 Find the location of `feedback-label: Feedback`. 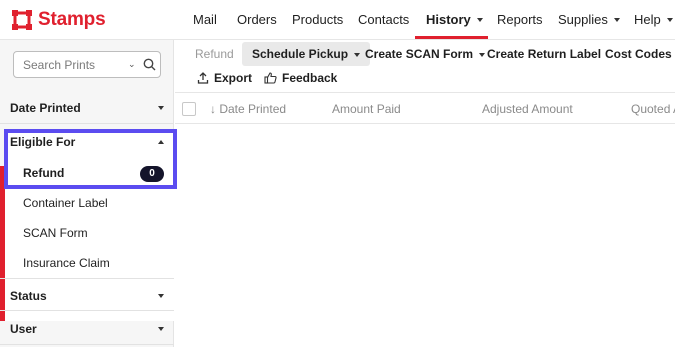

feedback-label: Feedback is located at coordinates (310, 78).